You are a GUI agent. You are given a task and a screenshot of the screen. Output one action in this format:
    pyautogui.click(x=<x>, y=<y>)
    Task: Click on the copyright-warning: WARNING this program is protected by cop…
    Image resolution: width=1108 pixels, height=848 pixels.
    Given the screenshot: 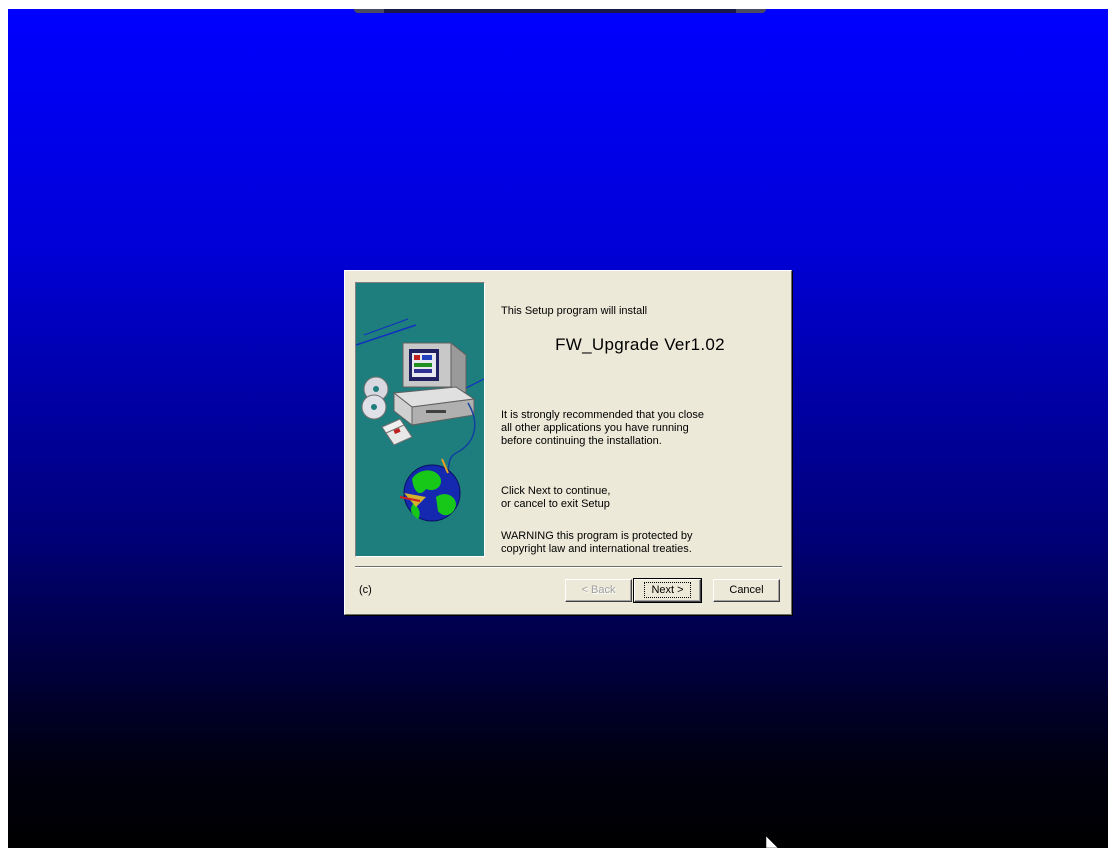 What is the action you would take?
    pyautogui.click(x=597, y=542)
    